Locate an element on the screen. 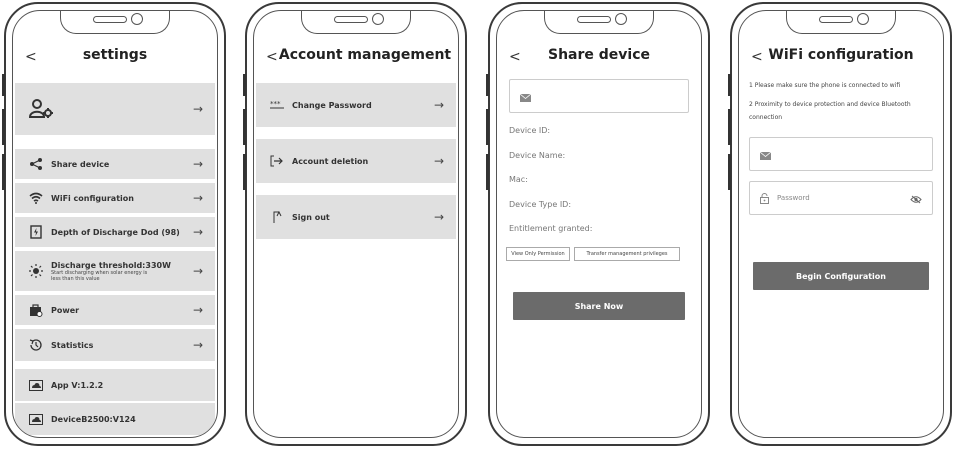  eye-hidden-icon is located at coordinates (916, 198).